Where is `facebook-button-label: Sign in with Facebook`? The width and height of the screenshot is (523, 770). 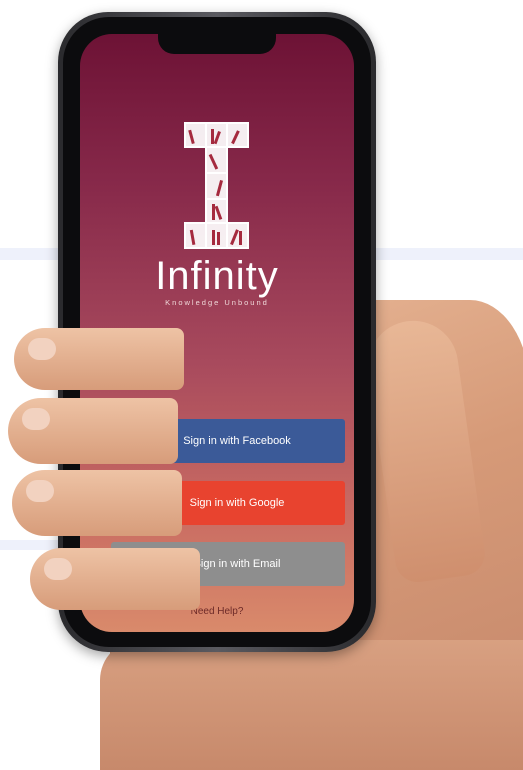 facebook-button-label: Sign in with Facebook is located at coordinates (237, 441).